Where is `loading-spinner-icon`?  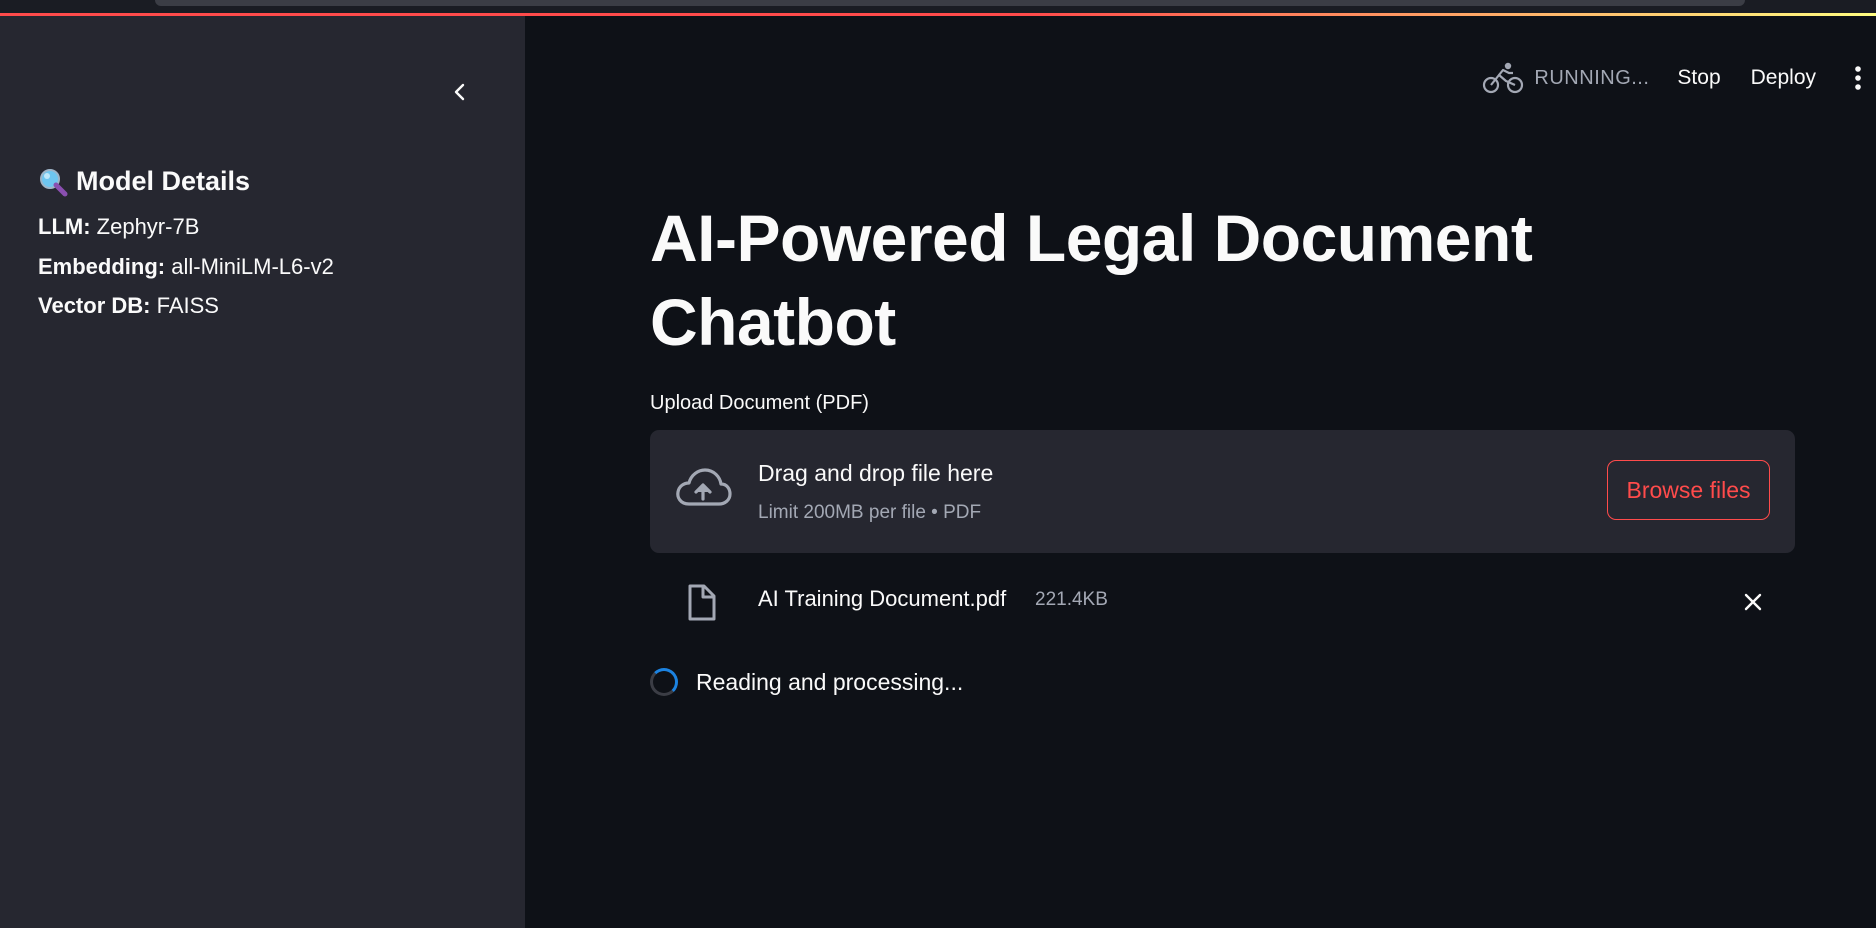 loading-spinner-icon is located at coordinates (664, 682).